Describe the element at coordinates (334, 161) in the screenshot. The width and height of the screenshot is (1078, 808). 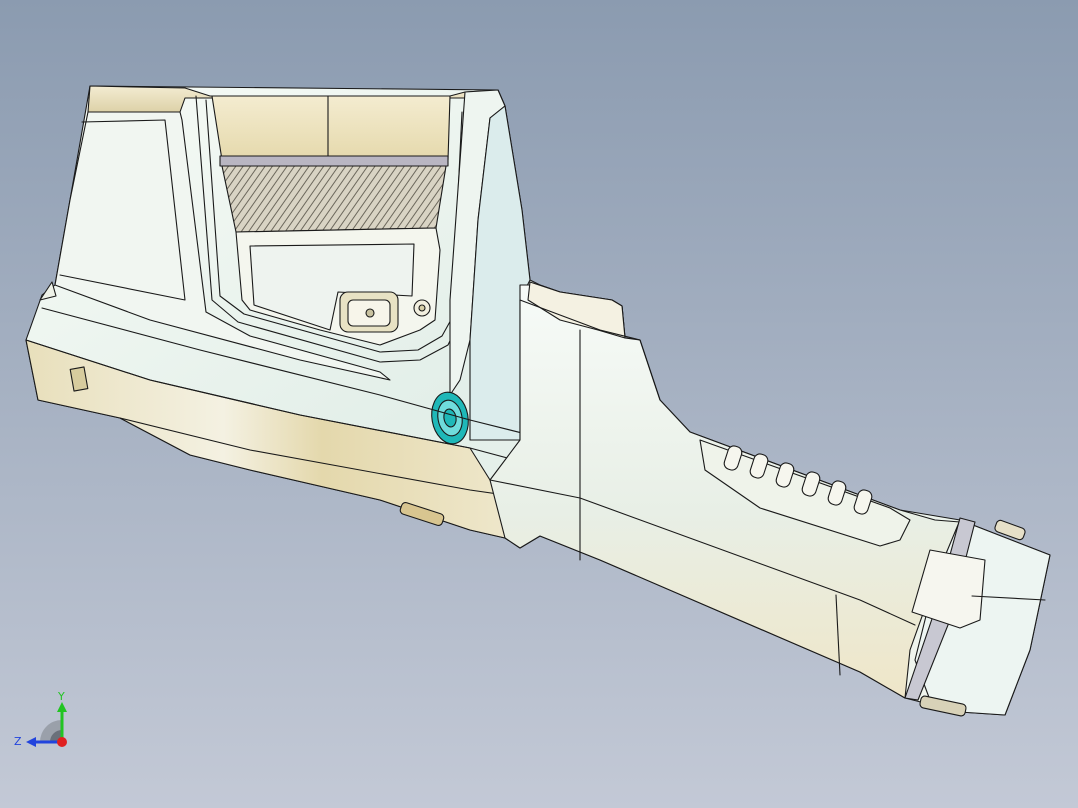
I see `lens-barrel-band` at that location.